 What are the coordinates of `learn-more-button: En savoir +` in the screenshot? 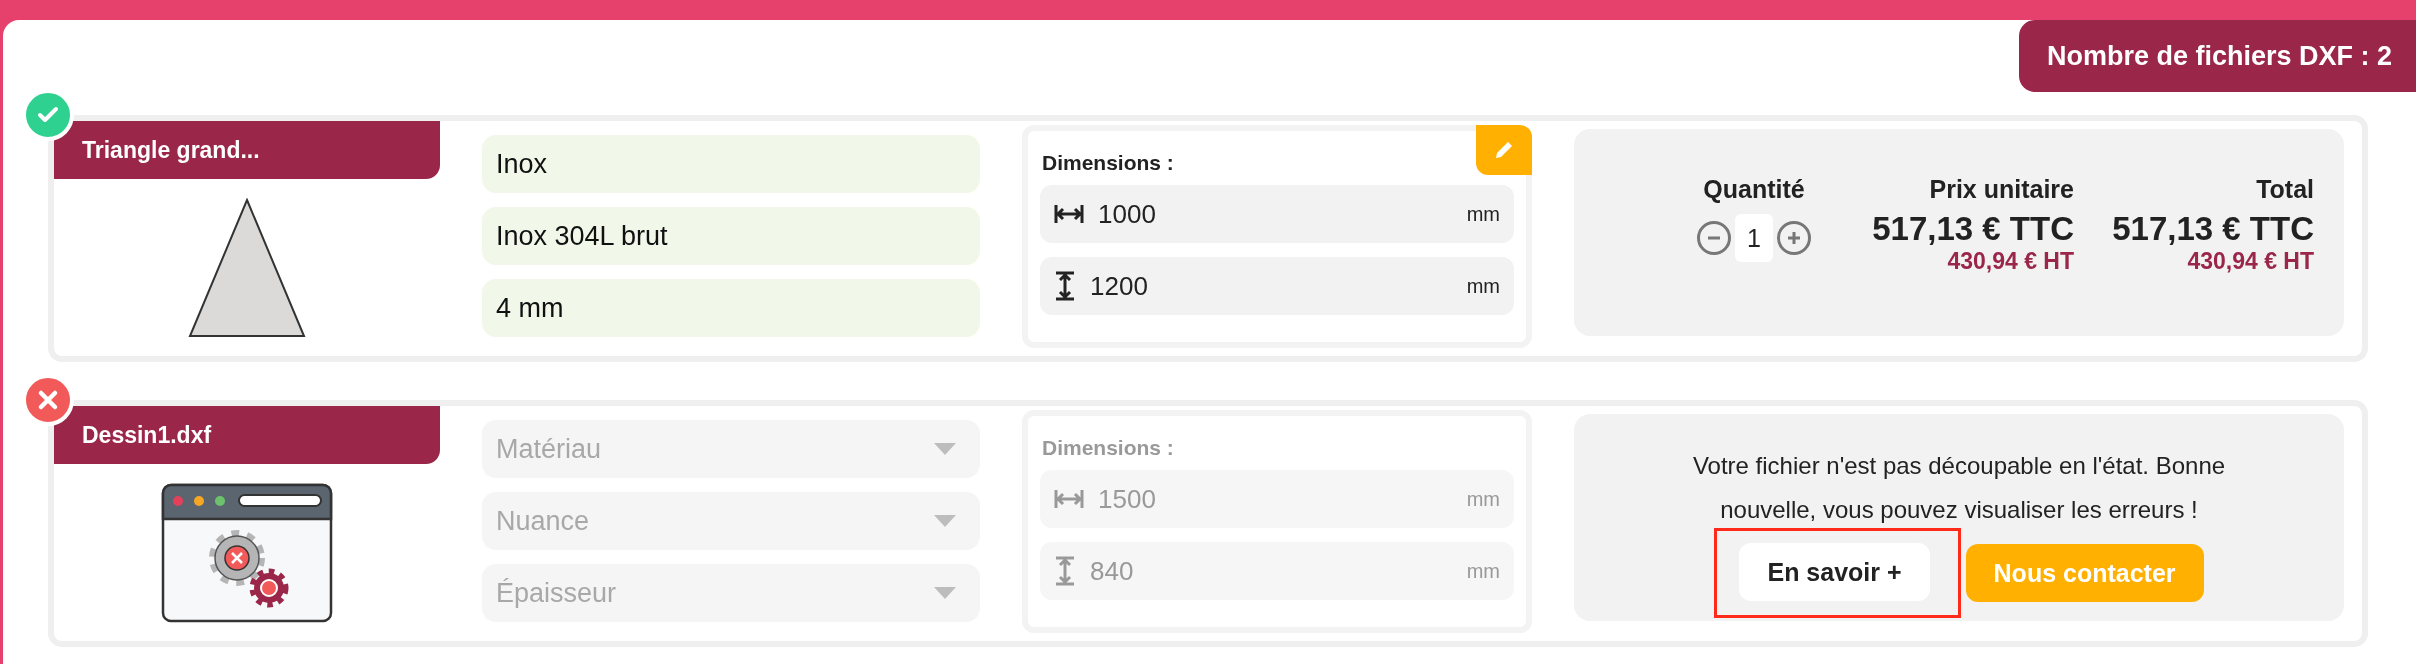 It's located at (1834, 572).